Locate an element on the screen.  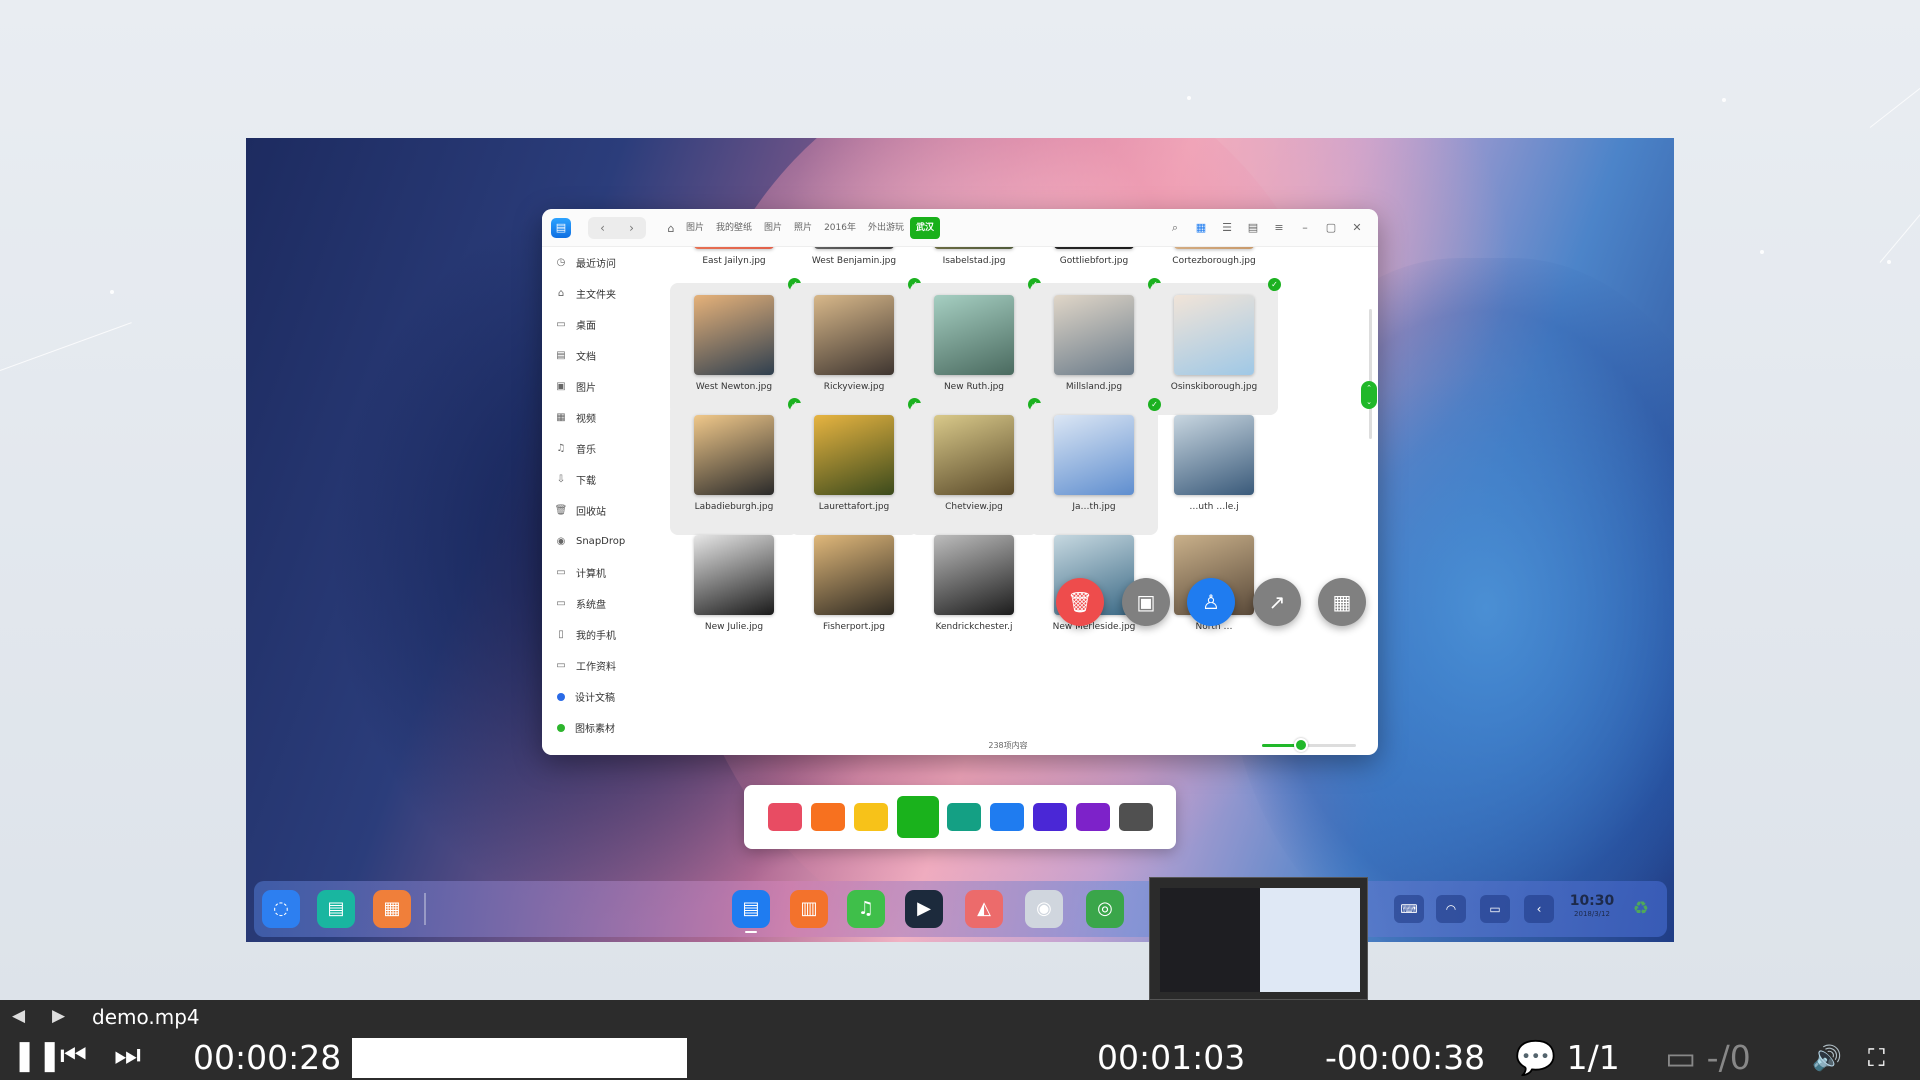
file-tile: Osinskiborough.jpg ✓ is located at coordinates (1215, 346).